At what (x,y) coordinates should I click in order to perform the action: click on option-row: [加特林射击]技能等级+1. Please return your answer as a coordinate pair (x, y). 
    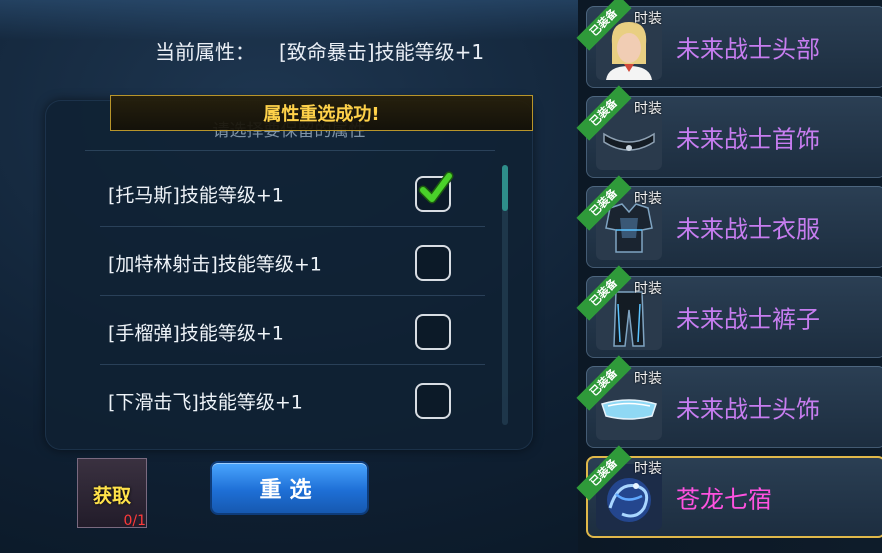
    Looking at the image, I should click on (277, 263).